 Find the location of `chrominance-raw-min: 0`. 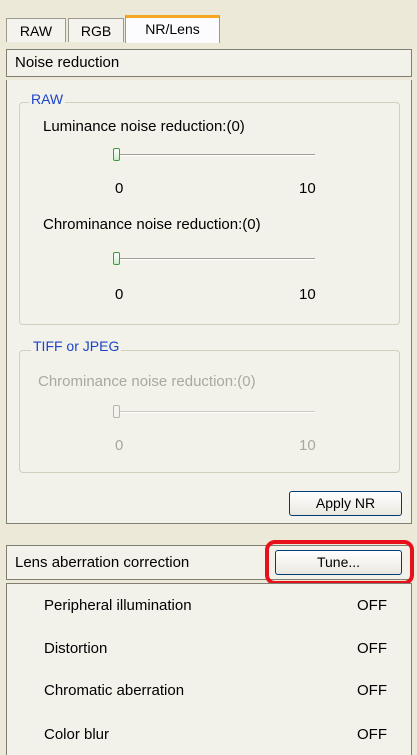

chrominance-raw-min: 0 is located at coordinates (119, 294).